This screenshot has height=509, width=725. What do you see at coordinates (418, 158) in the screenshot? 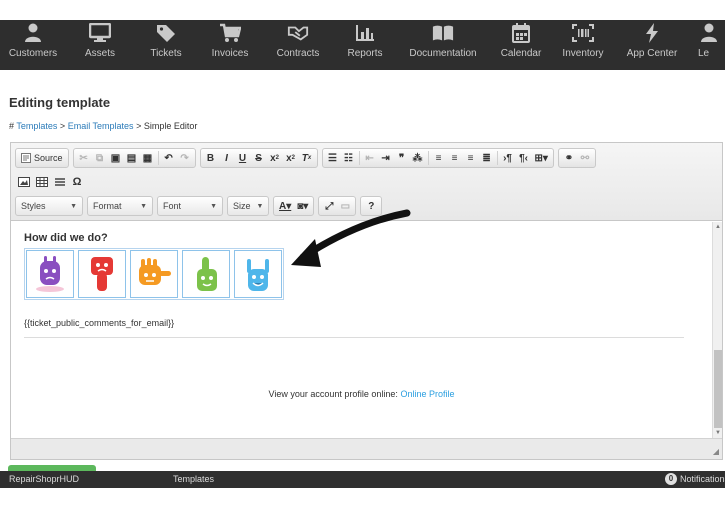
I see `div-icon: ⁂` at bounding box center [418, 158].